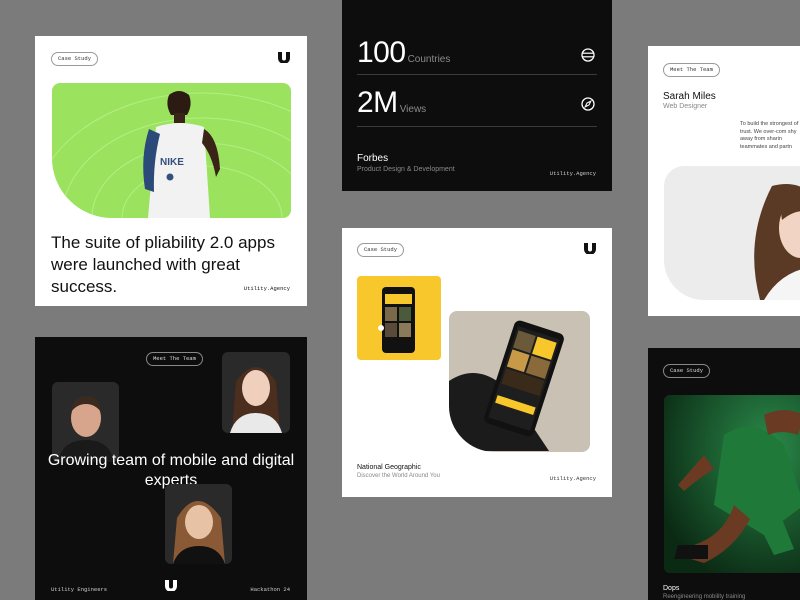 The width and height of the screenshot is (800, 600). What do you see at coordinates (588, 55) in the screenshot?
I see `globe-icon` at bounding box center [588, 55].